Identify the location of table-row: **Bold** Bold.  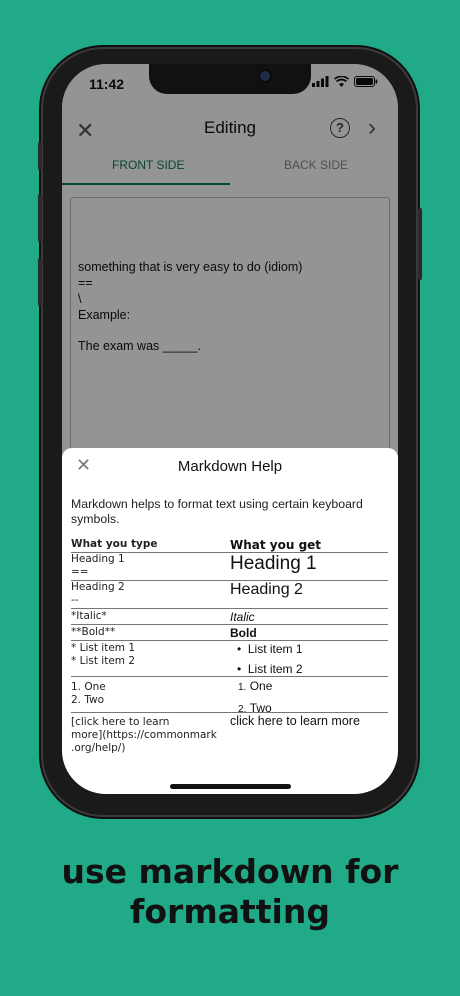
(229, 633).